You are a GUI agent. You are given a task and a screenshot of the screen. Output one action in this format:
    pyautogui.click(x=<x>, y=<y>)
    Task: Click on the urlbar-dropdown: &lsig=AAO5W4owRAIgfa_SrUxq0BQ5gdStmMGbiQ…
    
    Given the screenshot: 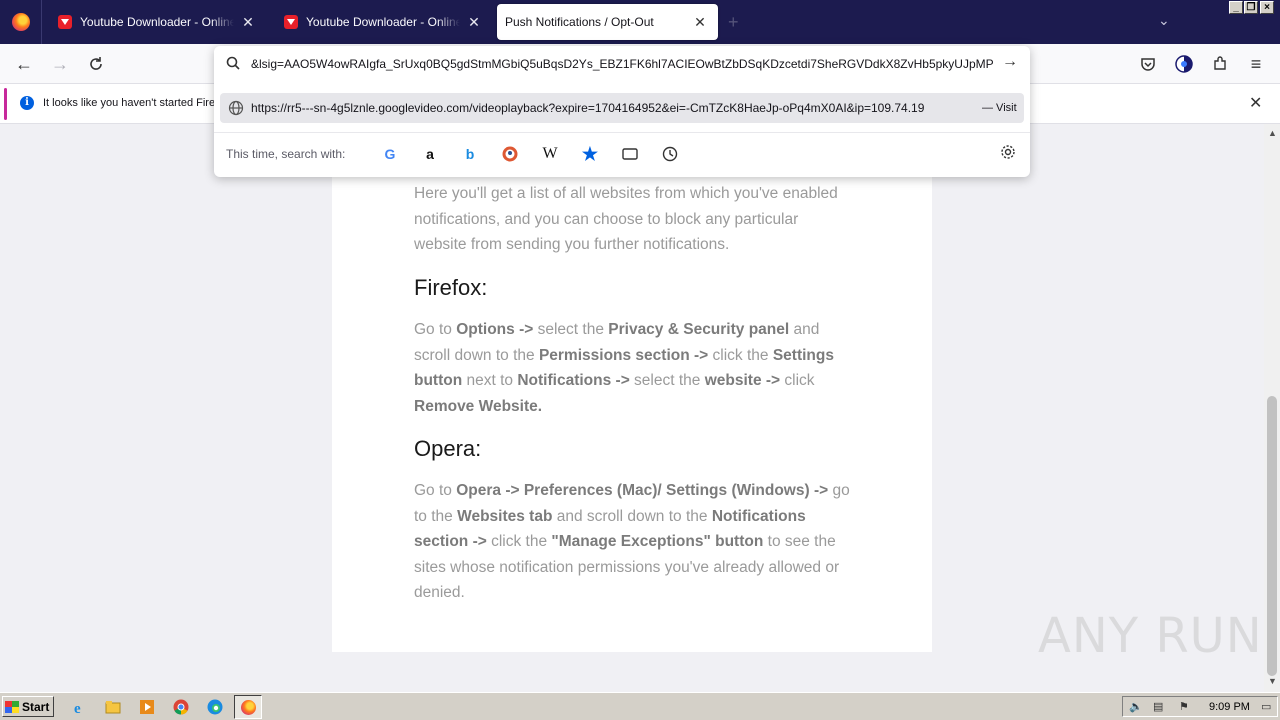 What is the action you would take?
    pyautogui.click(x=622, y=111)
    